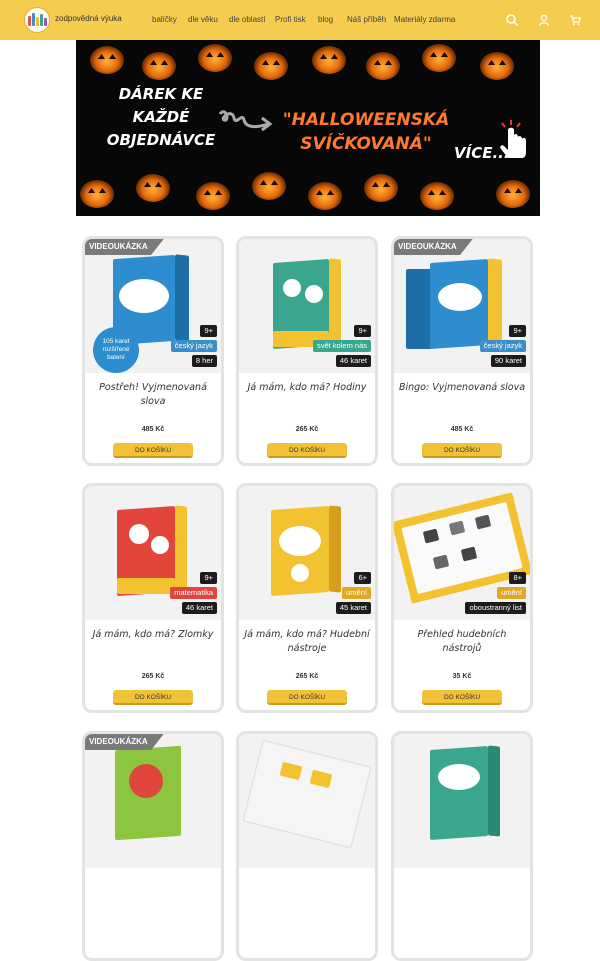 The image size is (600, 961). What do you see at coordinates (517, 578) in the screenshot?
I see `age-badge: 8+` at bounding box center [517, 578].